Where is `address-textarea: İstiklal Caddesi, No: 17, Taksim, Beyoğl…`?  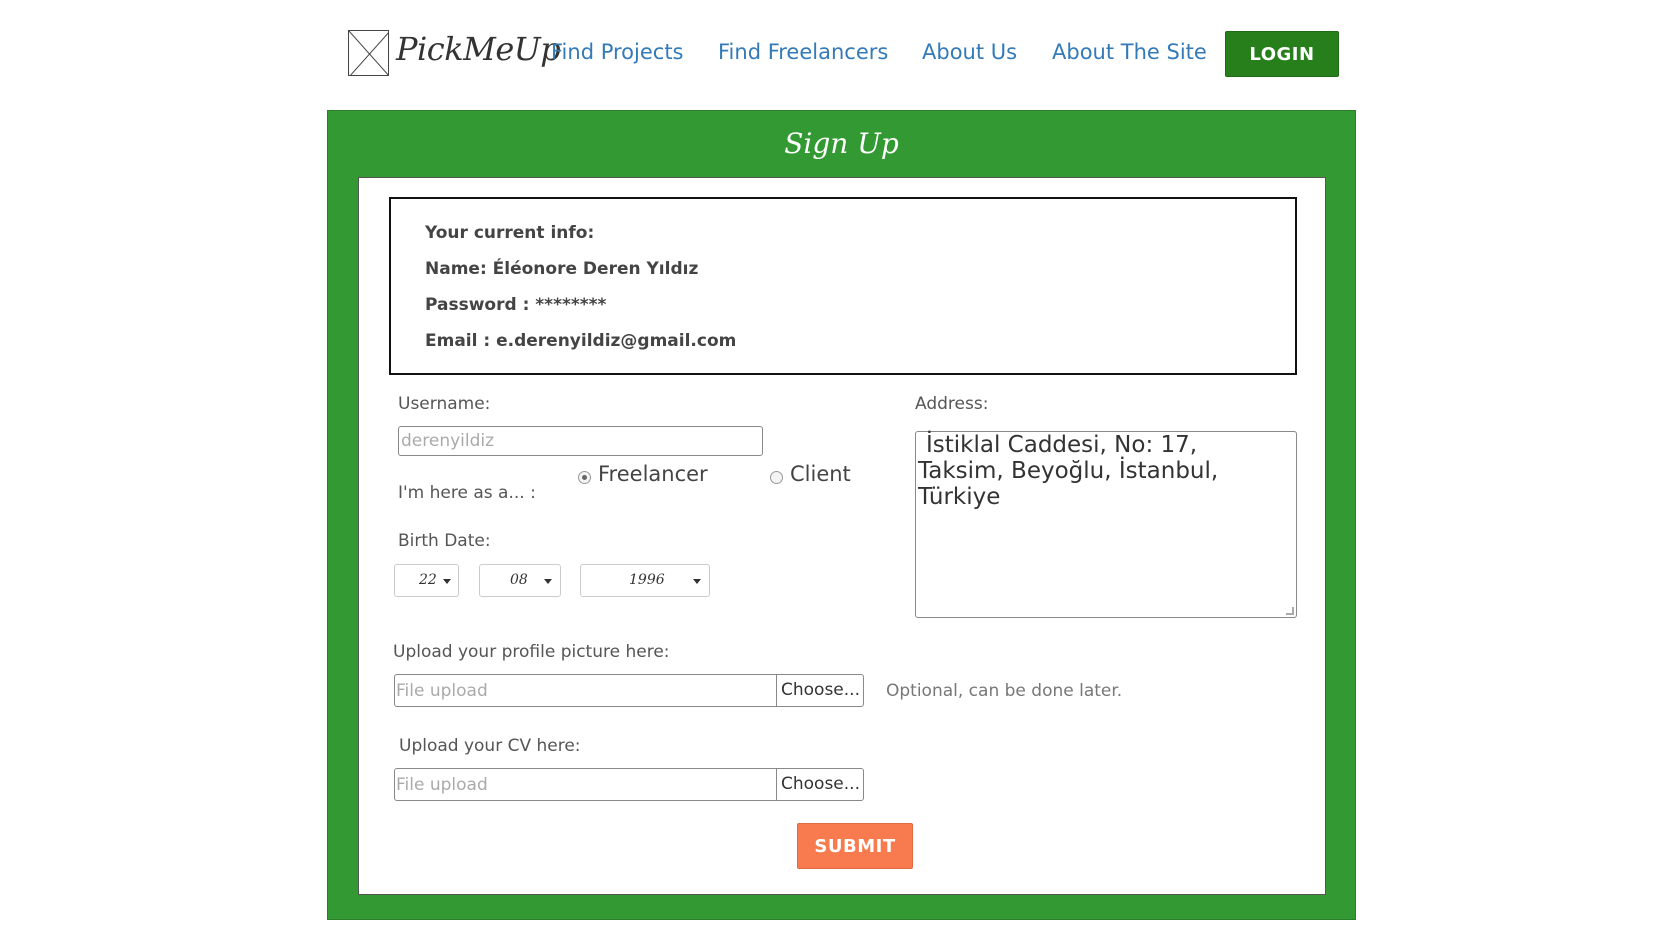 address-textarea: İstiklal Caddesi, No: 17, Taksim, Beyoğl… is located at coordinates (1106, 524).